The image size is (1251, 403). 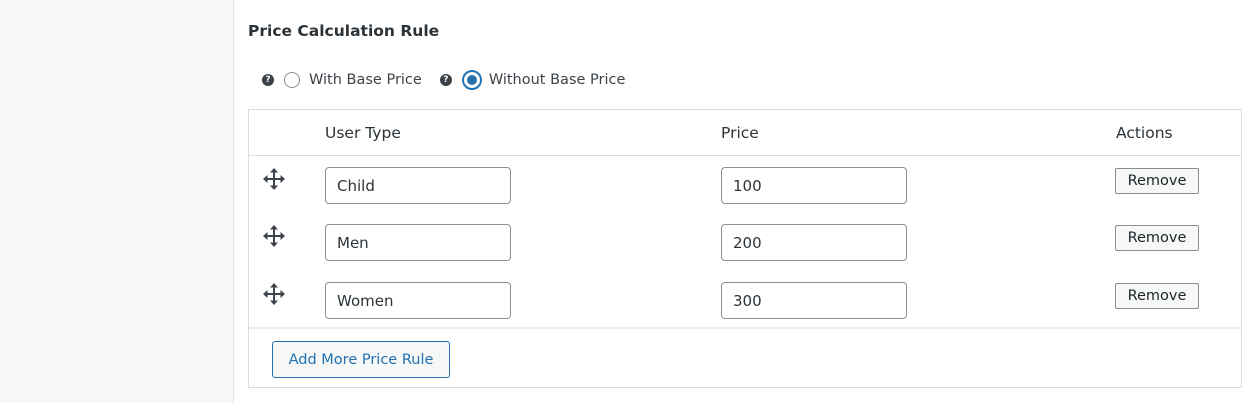 I want to click on column-header-price: Price, so click(x=740, y=133).